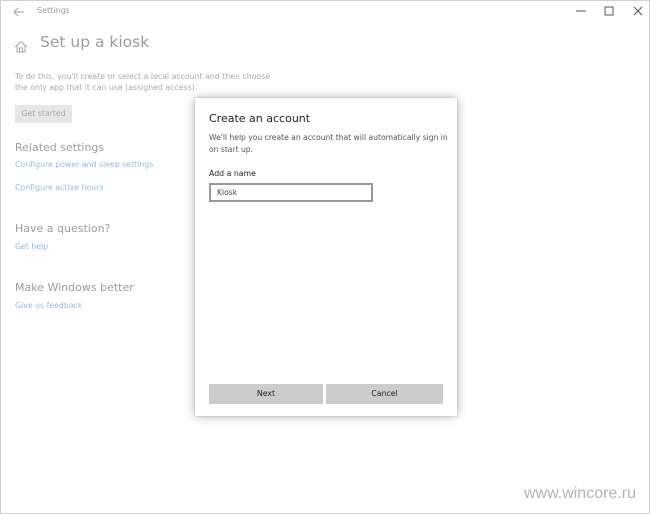 This screenshot has width=650, height=514. Describe the element at coordinates (579, 493) in the screenshot. I see `watermark: www.wincore.ru` at that location.